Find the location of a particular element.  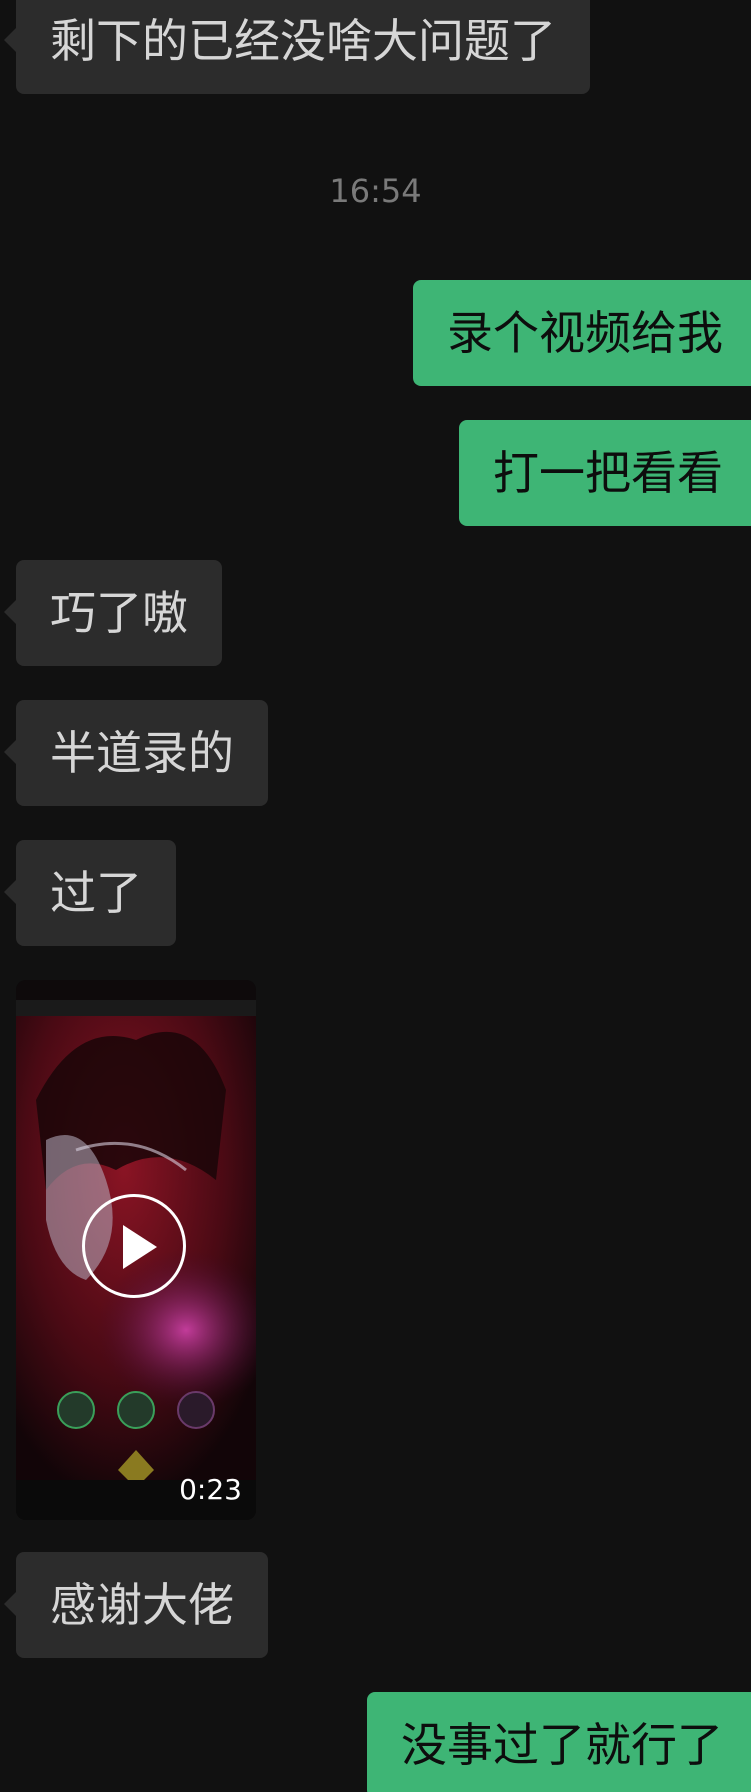

message-timestamp: 16:54 is located at coordinates (375, 191).